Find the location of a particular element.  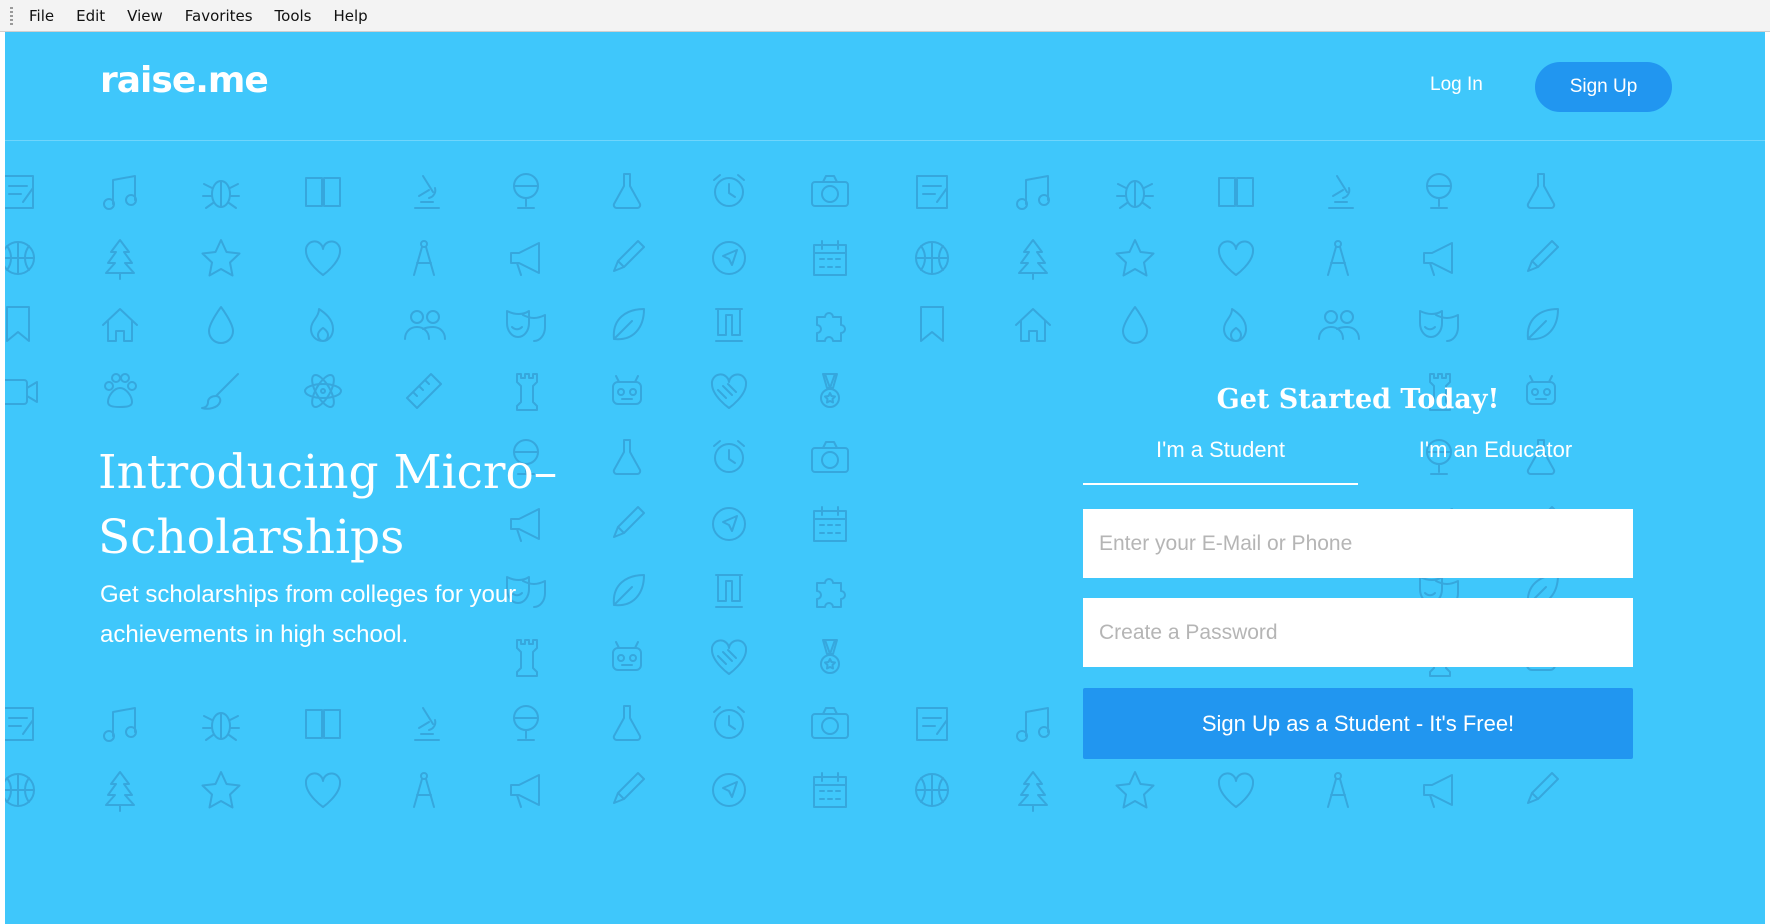

password-input is located at coordinates (1358, 632).